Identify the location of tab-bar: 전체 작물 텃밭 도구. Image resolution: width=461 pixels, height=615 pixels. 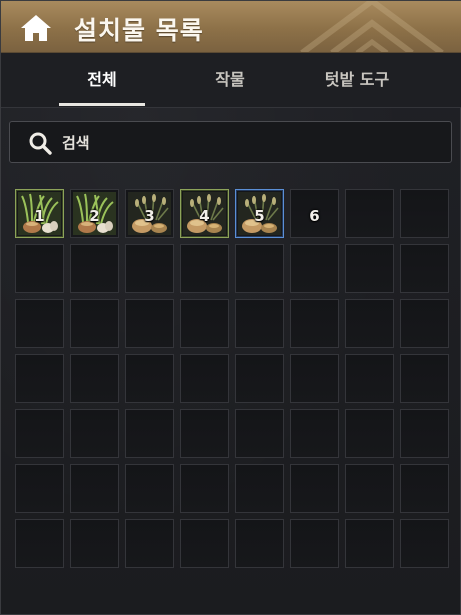
(231, 80).